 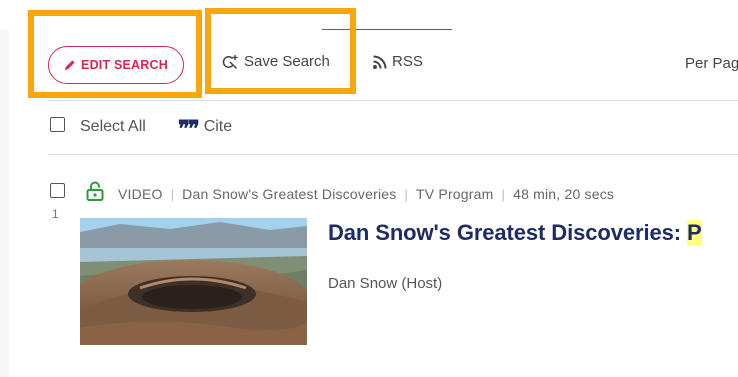 What do you see at coordinates (393, 100) in the screenshot?
I see `toolbar-divider` at bounding box center [393, 100].